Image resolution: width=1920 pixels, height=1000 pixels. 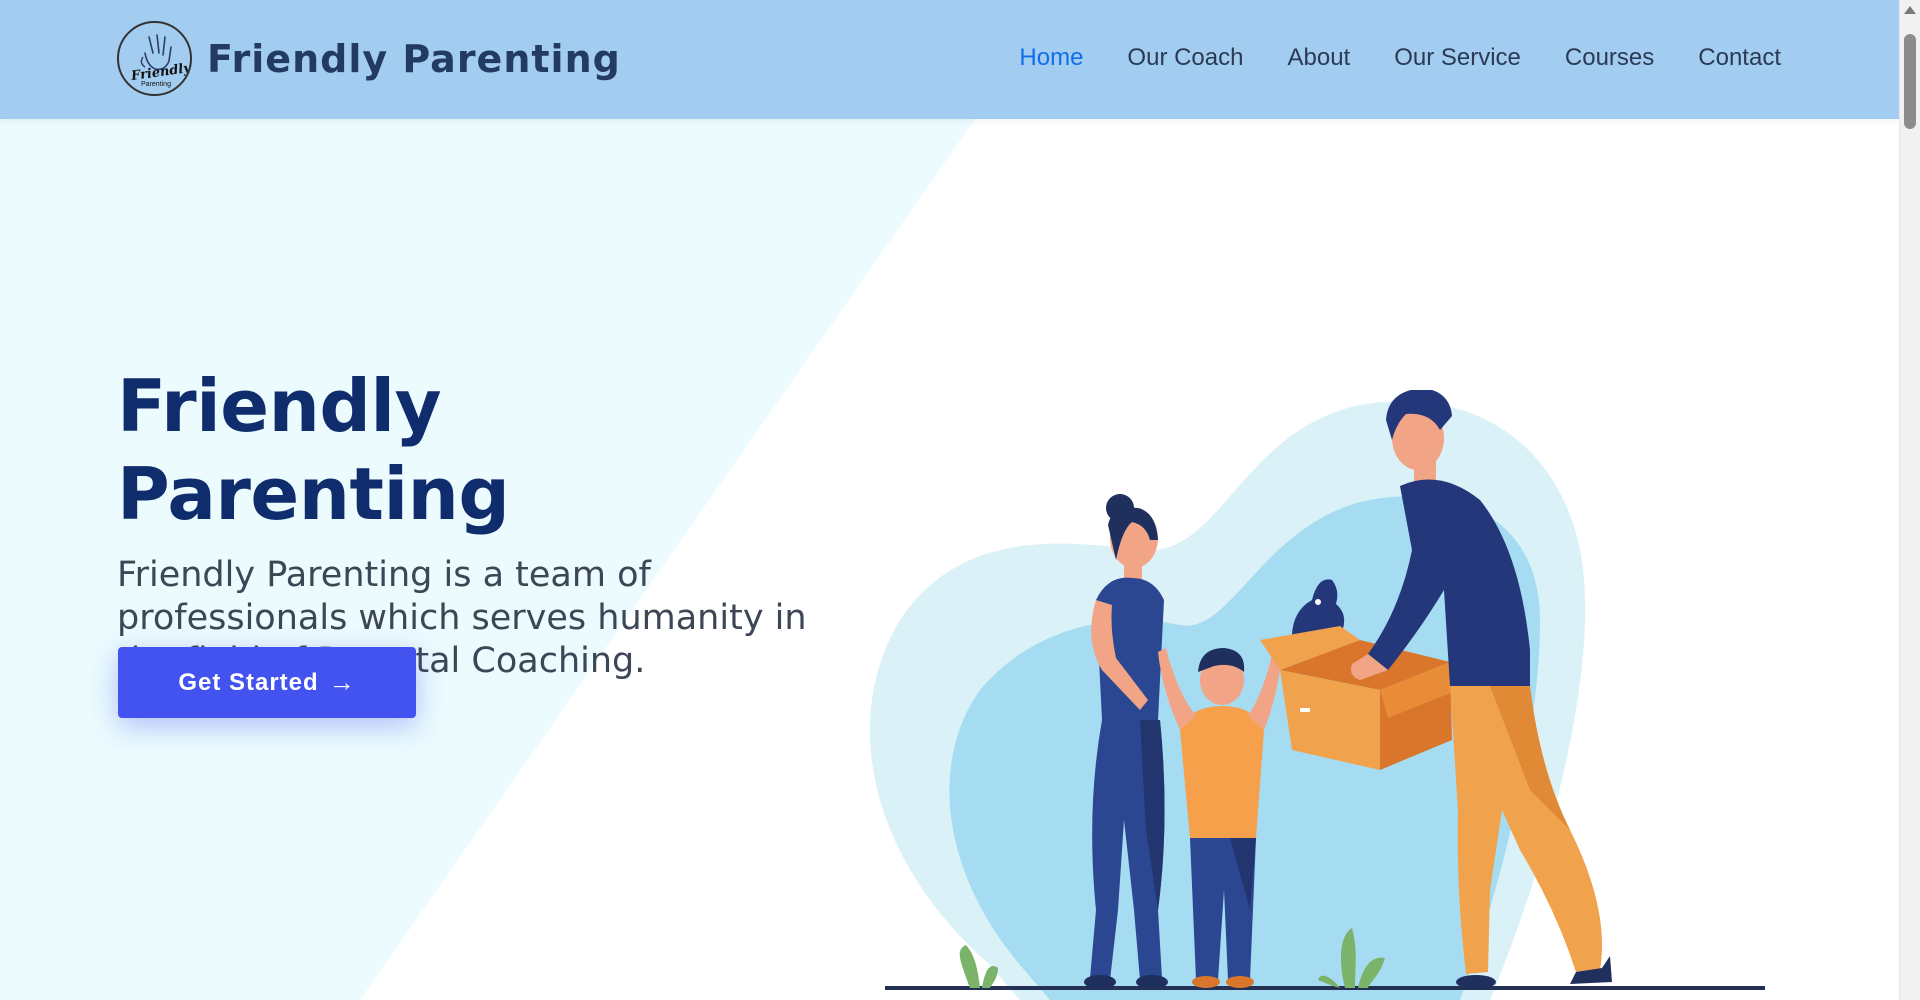 What do you see at coordinates (1739, 58) in the screenshot?
I see `nav-contact: Contact` at bounding box center [1739, 58].